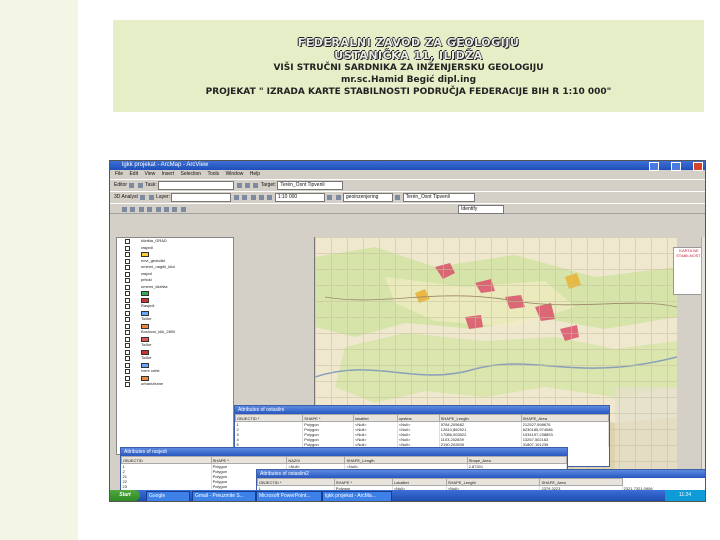 This screenshot has height=540, width=720. Describe the element at coordinates (398, 197) in the screenshot. I see `georef-icon` at that location.